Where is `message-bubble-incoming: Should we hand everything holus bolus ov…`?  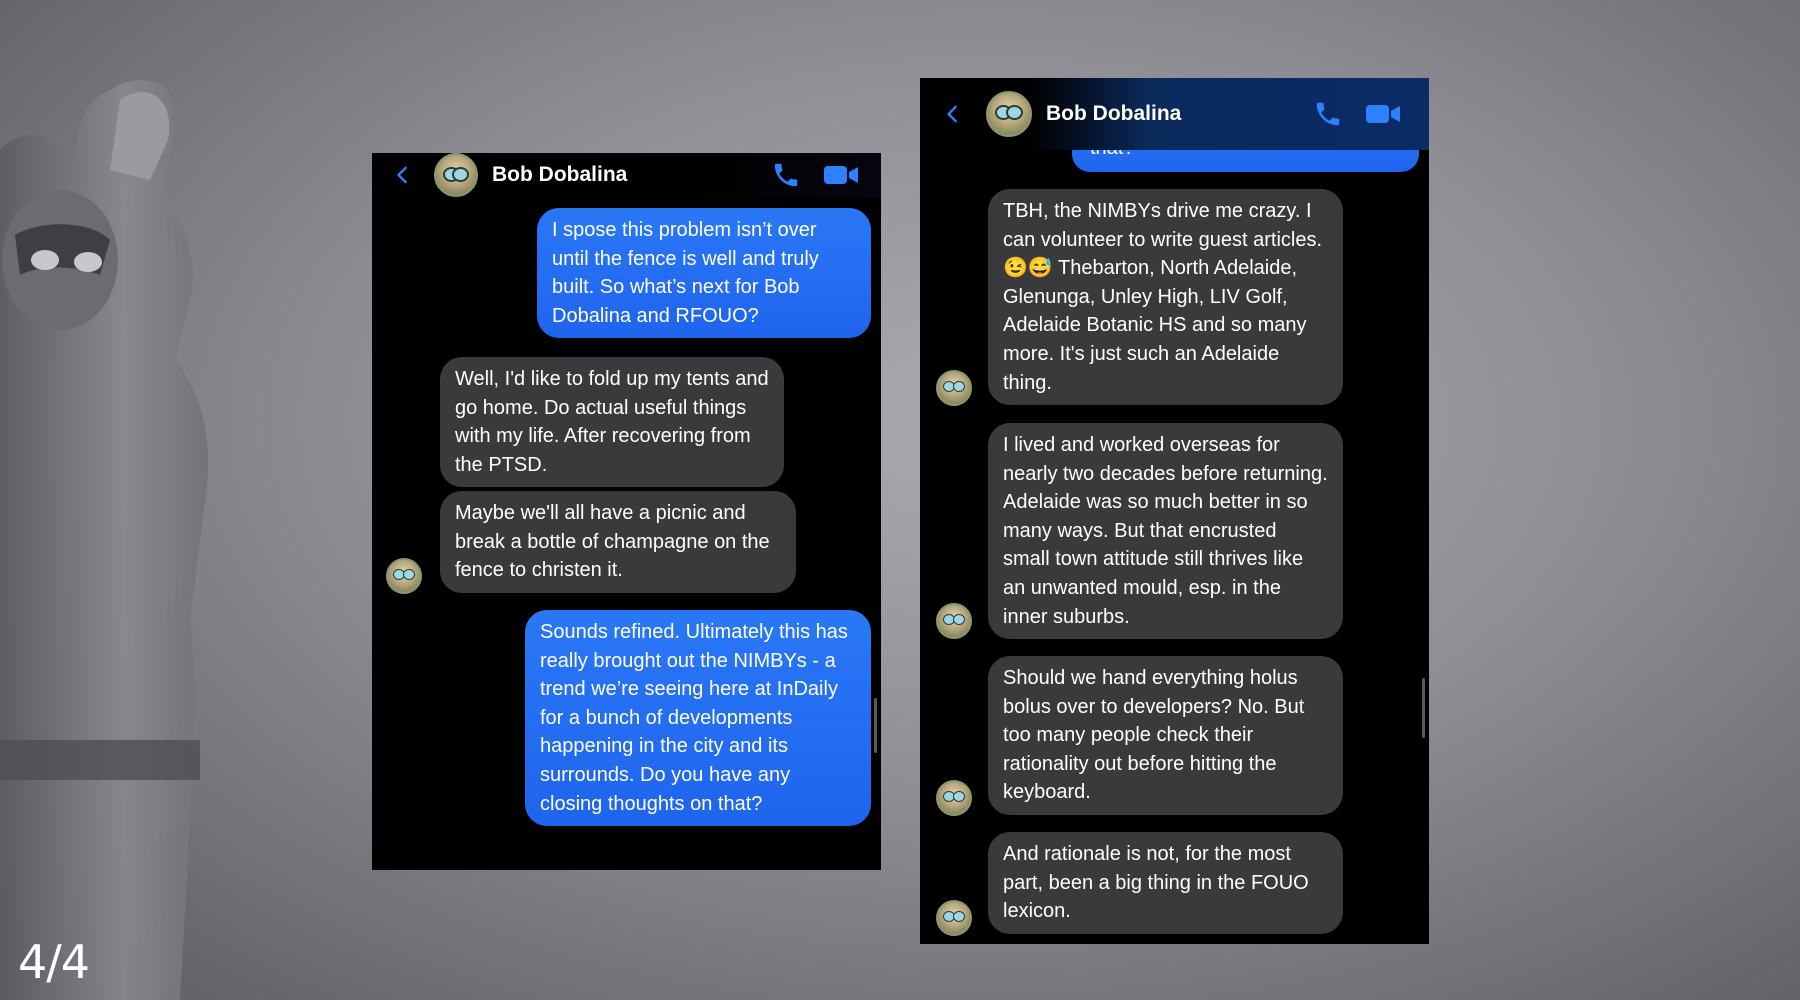 message-bubble-incoming: Should we hand everything holus bolus ov… is located at coordinates (1165, 735).